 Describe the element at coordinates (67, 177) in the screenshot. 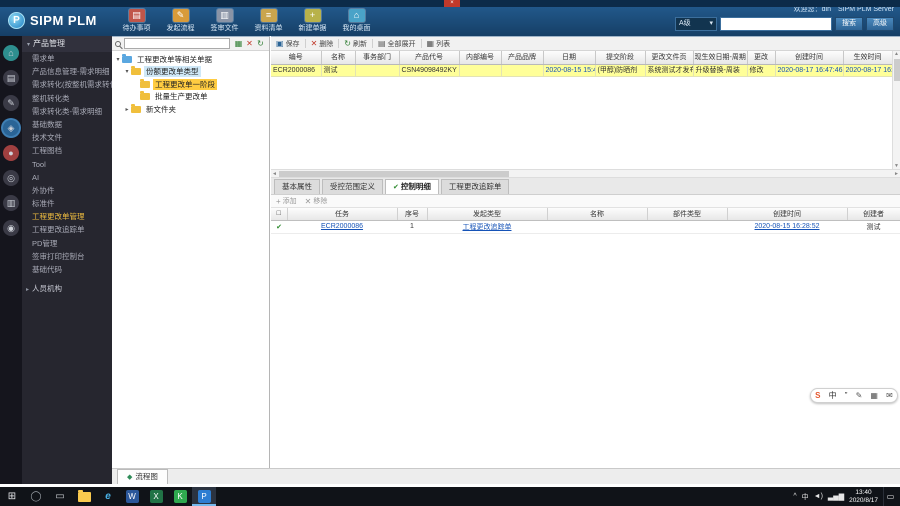

I see `sidebar-item: AI` at that location.